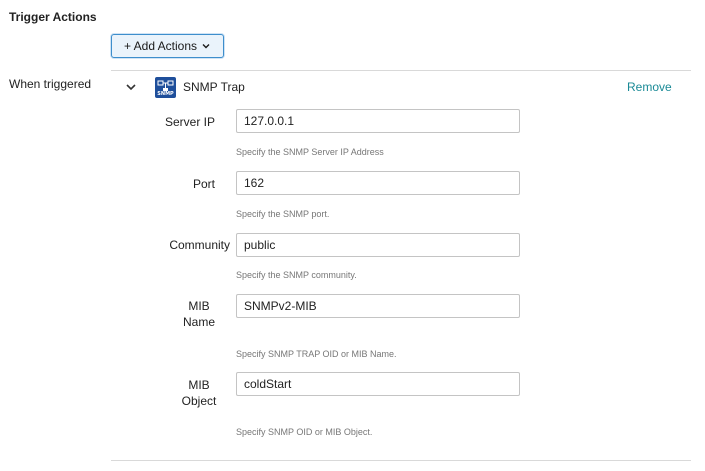 The height and width of the screenshot is (471, 705). What do you see at coordinates (206, 46) in the screenshot?
I see `chevron-down-icon` at bounding box center [206, 46].